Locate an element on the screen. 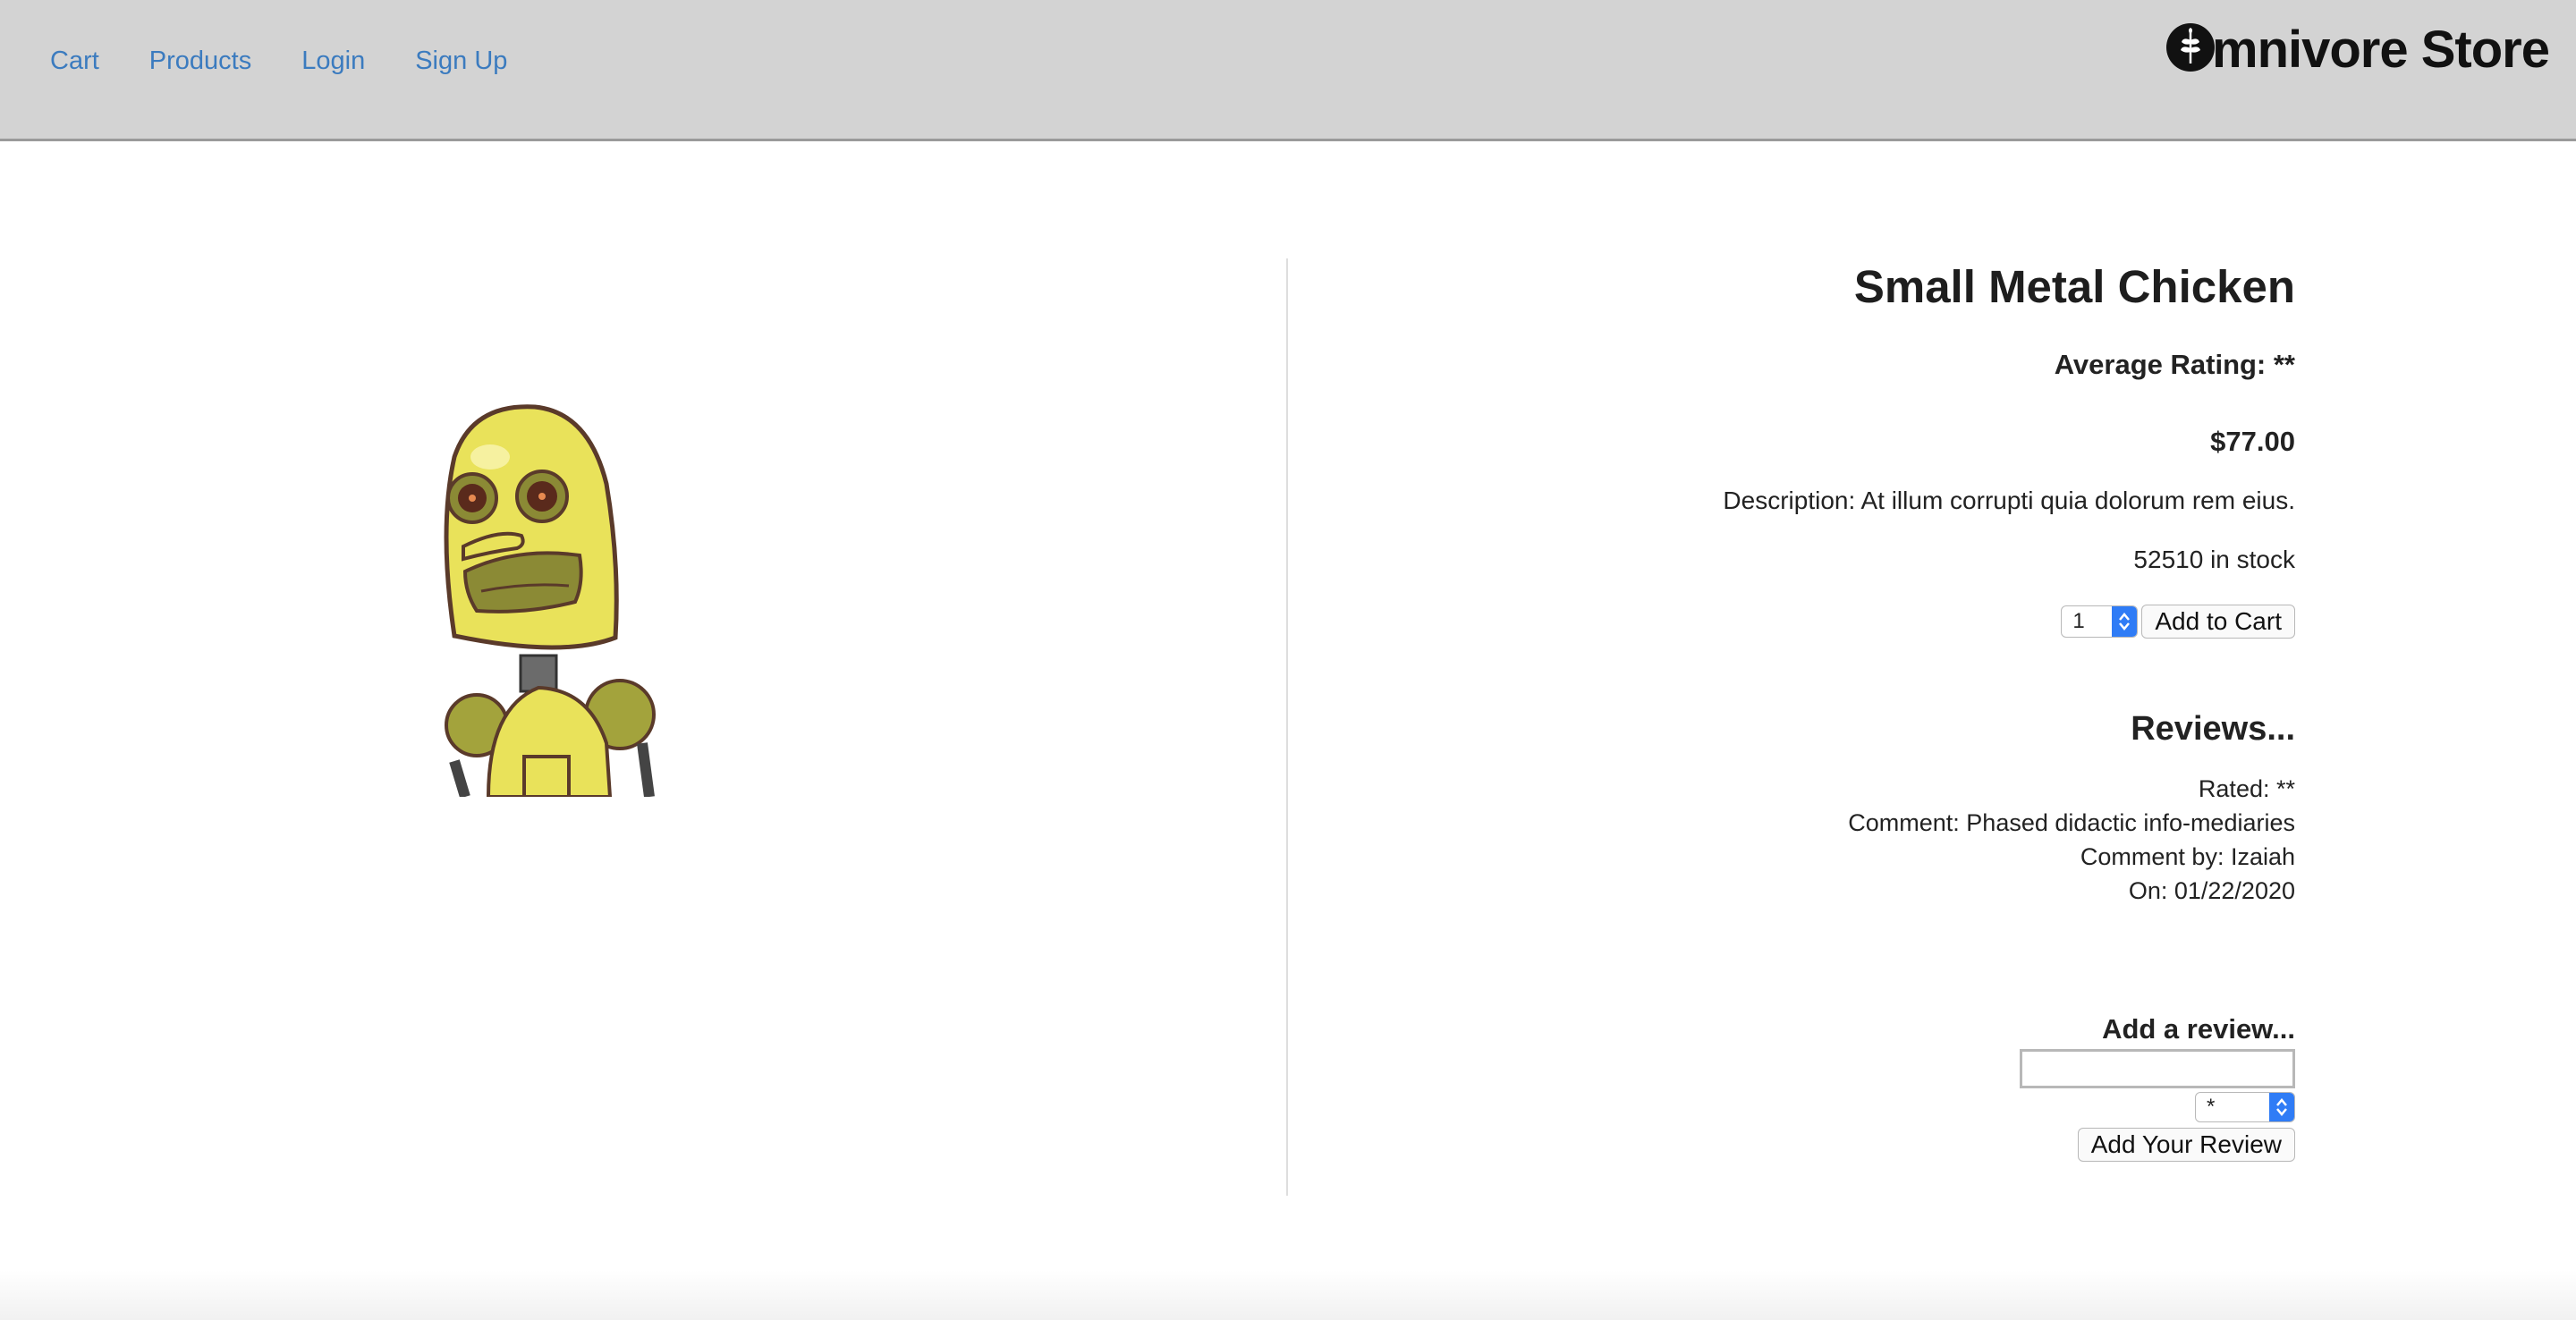 Image resolution: width=2576 pixels, height=1320 pixels. product-title: Small Metal Chicken is located at coordinates (2074, 286).